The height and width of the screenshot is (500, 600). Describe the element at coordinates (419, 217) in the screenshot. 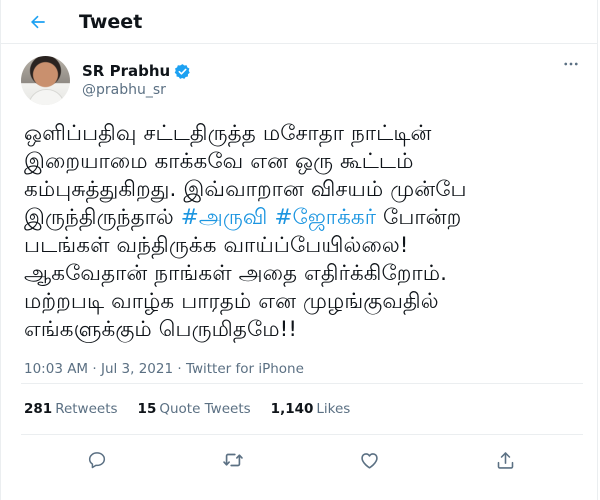

I see `tweet-text-segment: போன்ற` at that location.